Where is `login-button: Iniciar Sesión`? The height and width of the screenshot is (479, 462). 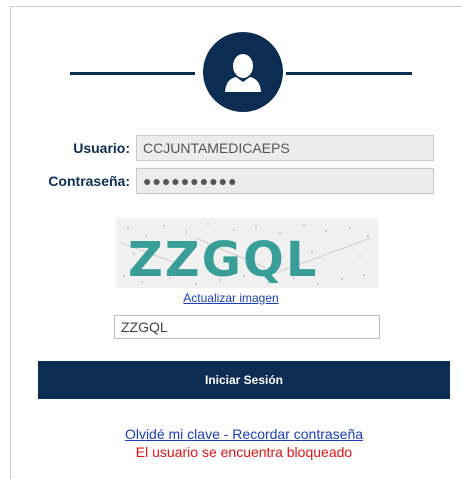
login-button: Iniciar Sesión is located at coordinates (244, 380).